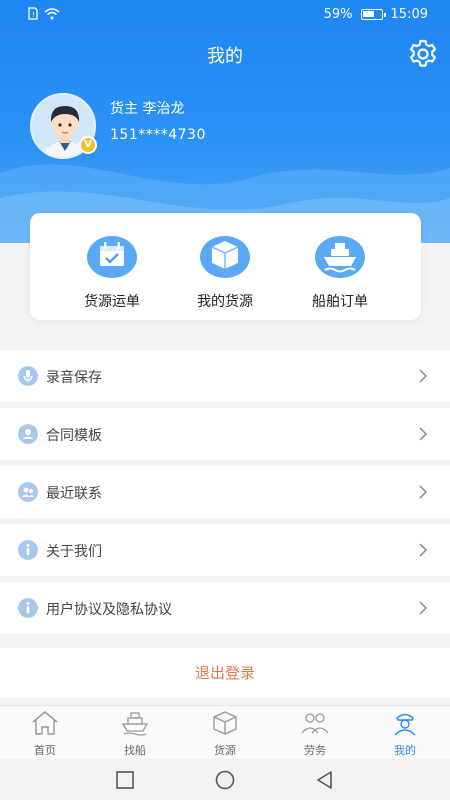  I want to click on nav-item-labor: 劳务, so click(315, 734).